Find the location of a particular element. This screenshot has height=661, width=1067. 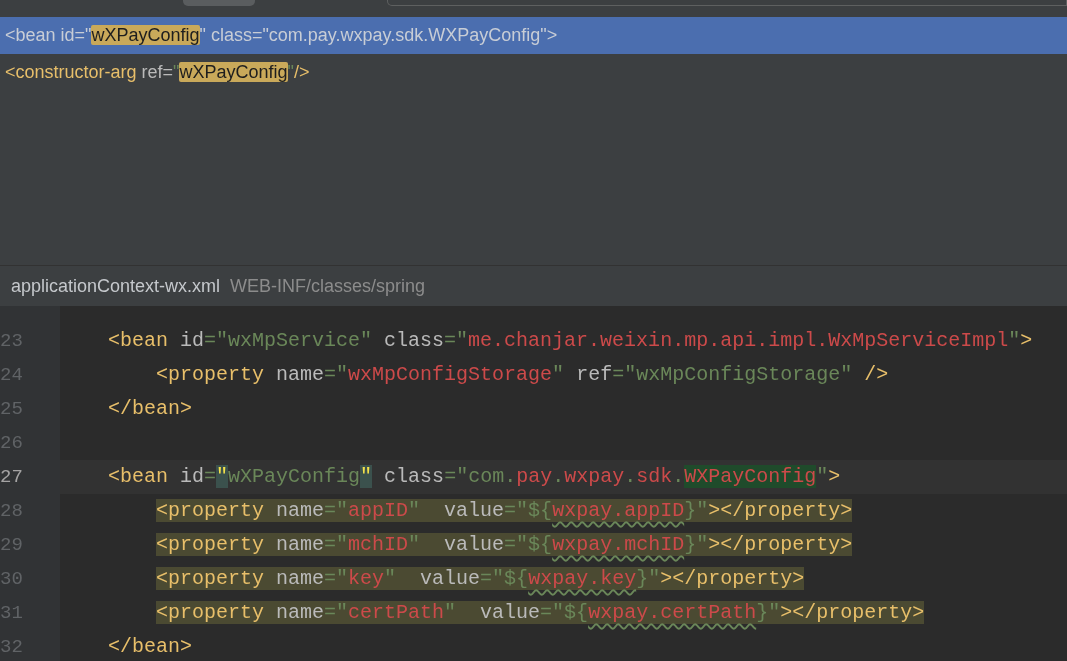

line-number: 27 is located at coordinates (11, 477).